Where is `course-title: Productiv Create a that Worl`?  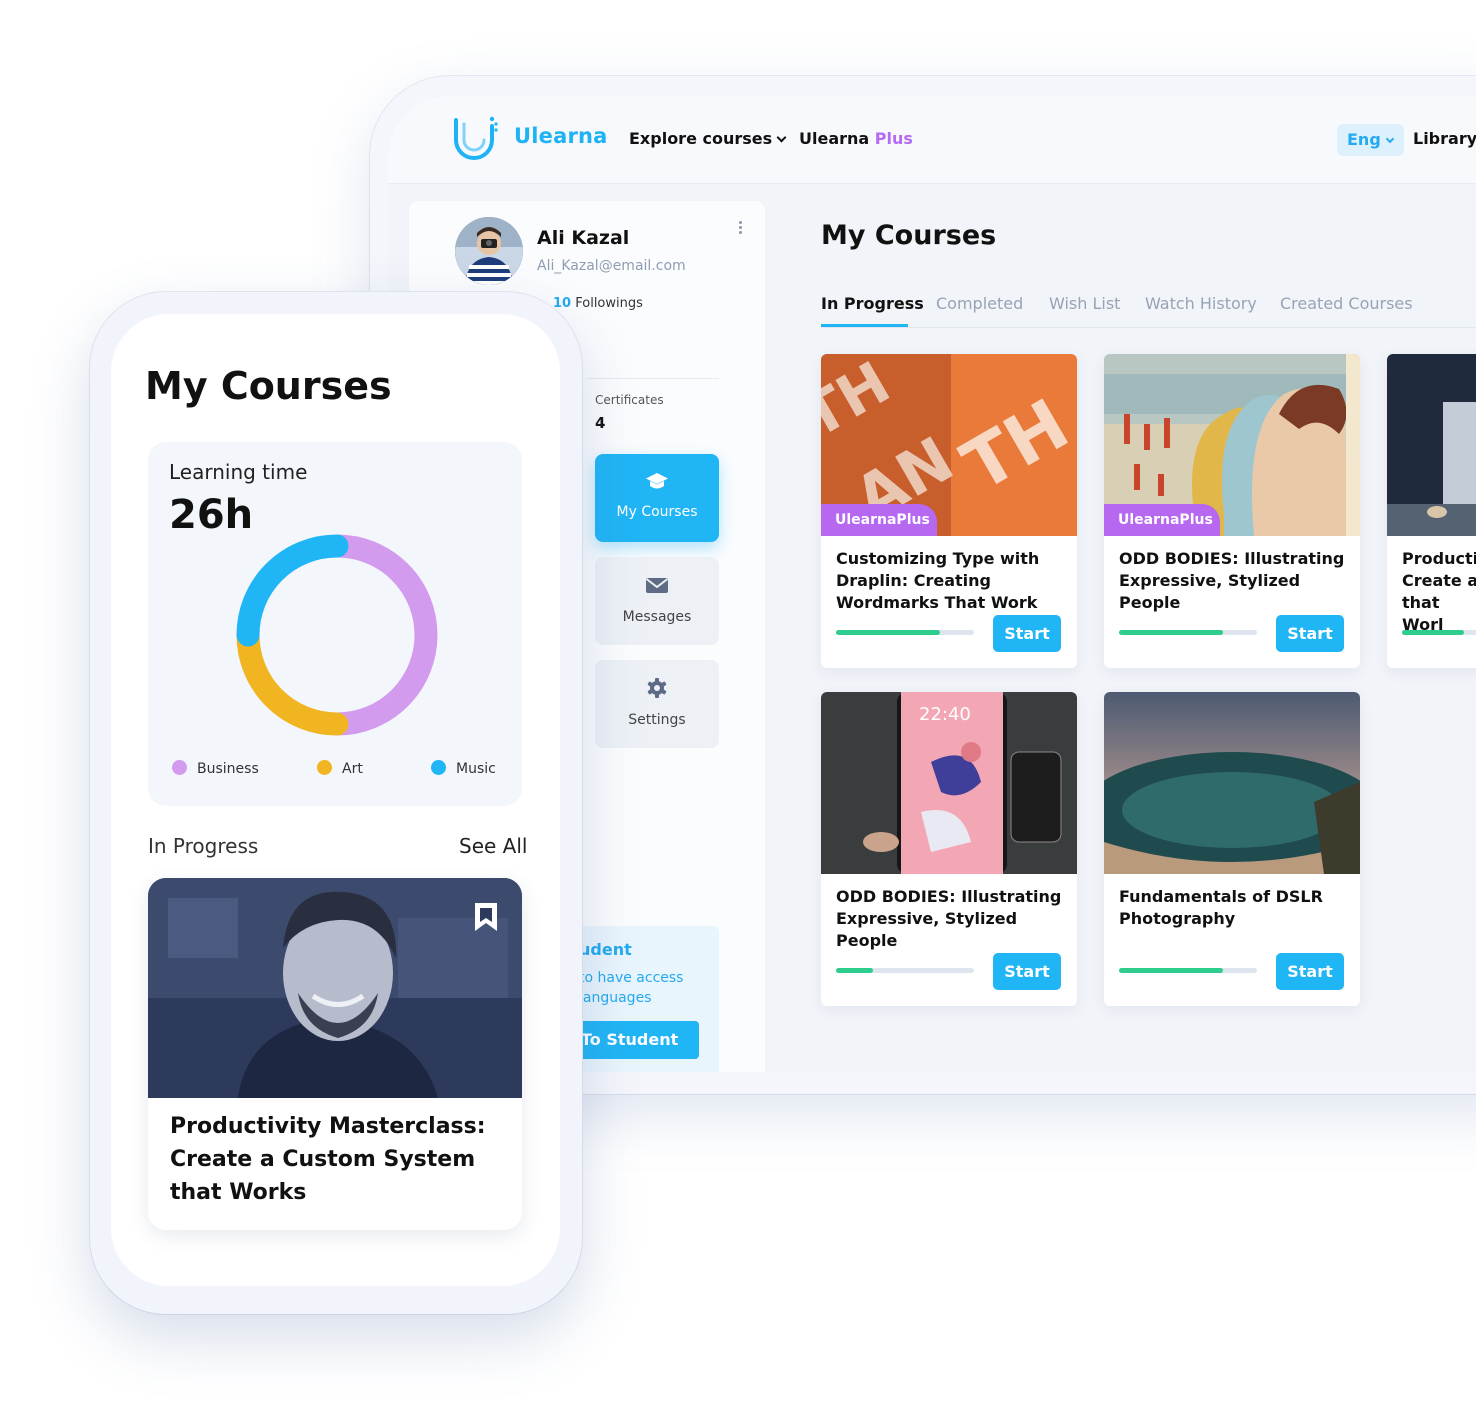 course-title: Productiv Create a that Worl is located at coordinates (1439, 591).